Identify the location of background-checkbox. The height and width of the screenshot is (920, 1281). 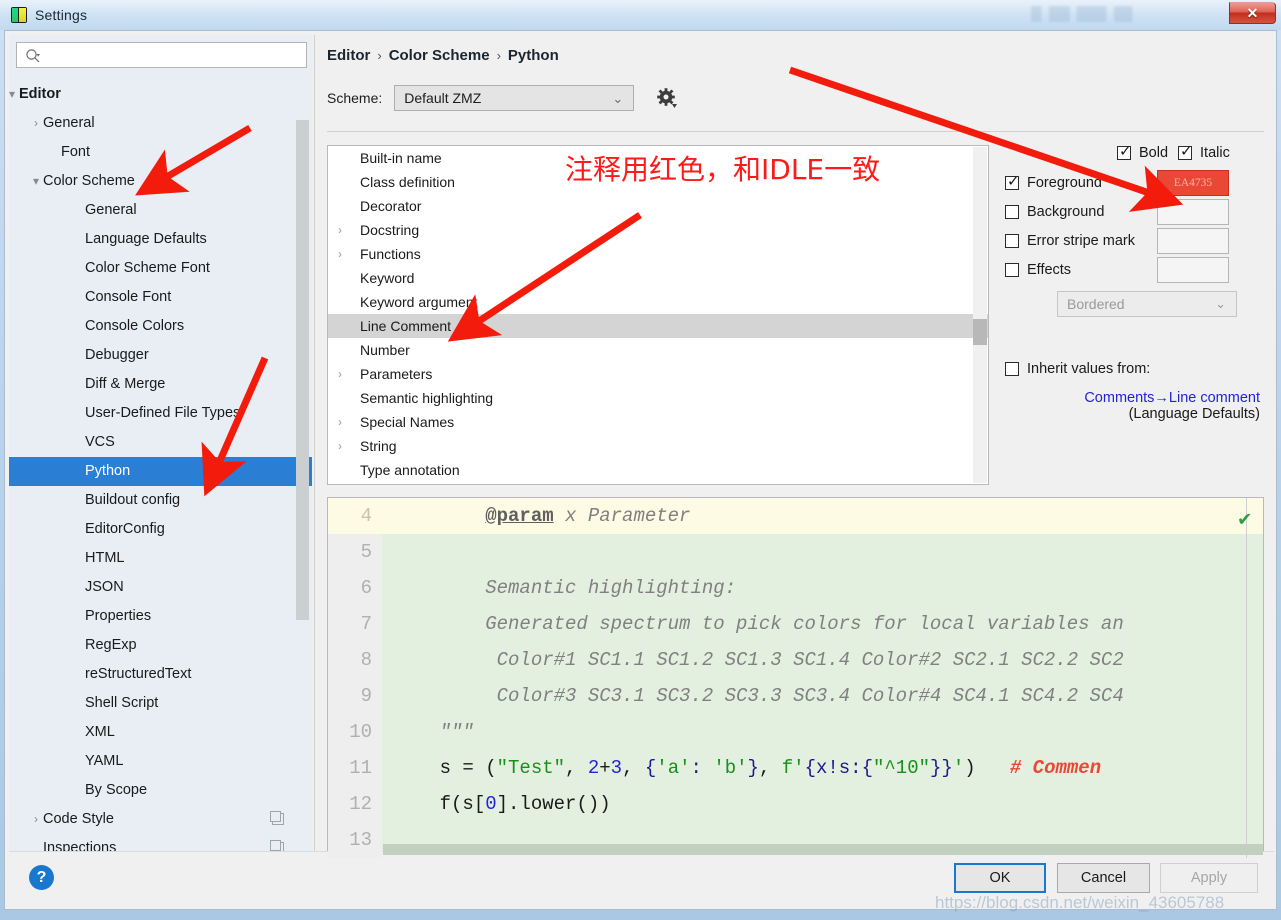
(1012, 212).